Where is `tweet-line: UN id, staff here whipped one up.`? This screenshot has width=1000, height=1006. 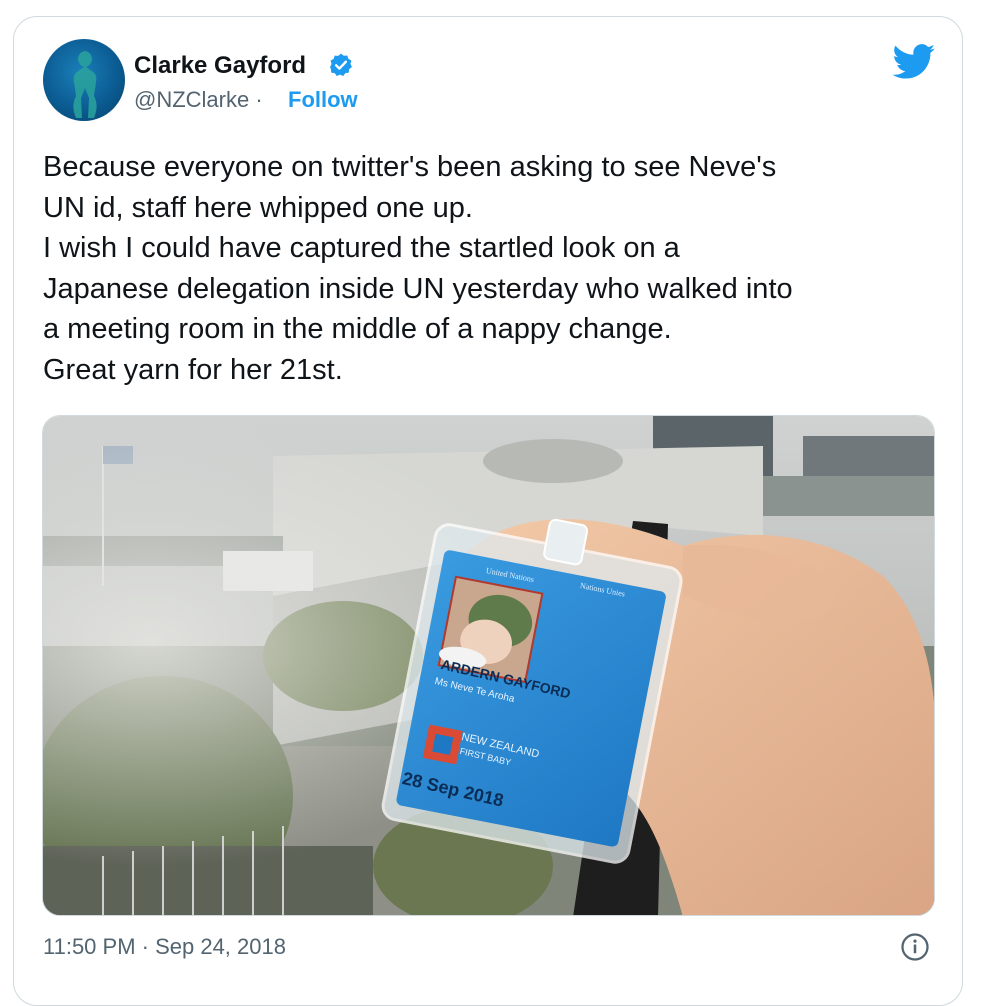 tweet-line: UN id, staff here whipped one up. is located at coordinates (258, 207).